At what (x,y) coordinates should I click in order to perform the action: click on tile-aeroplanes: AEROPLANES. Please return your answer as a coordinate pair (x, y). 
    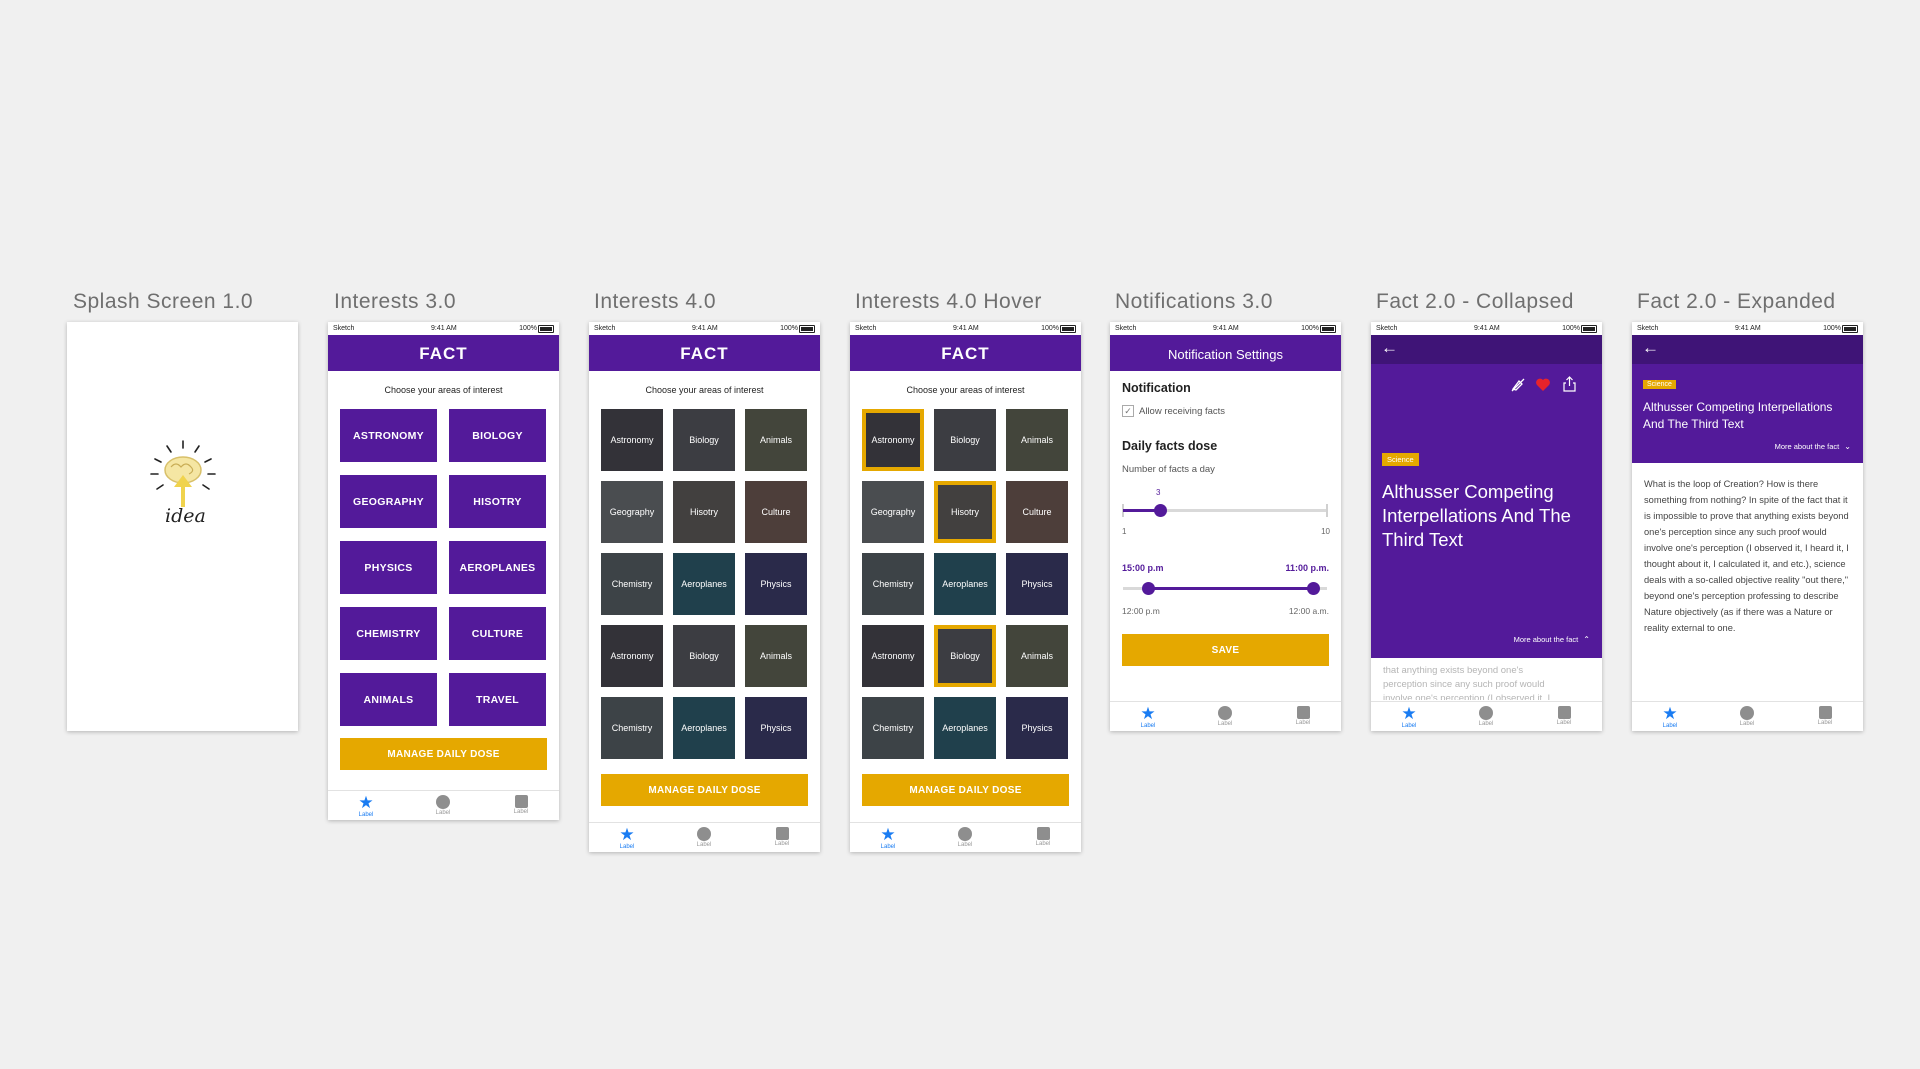
    Looking at the image, I should click on (497, 567).